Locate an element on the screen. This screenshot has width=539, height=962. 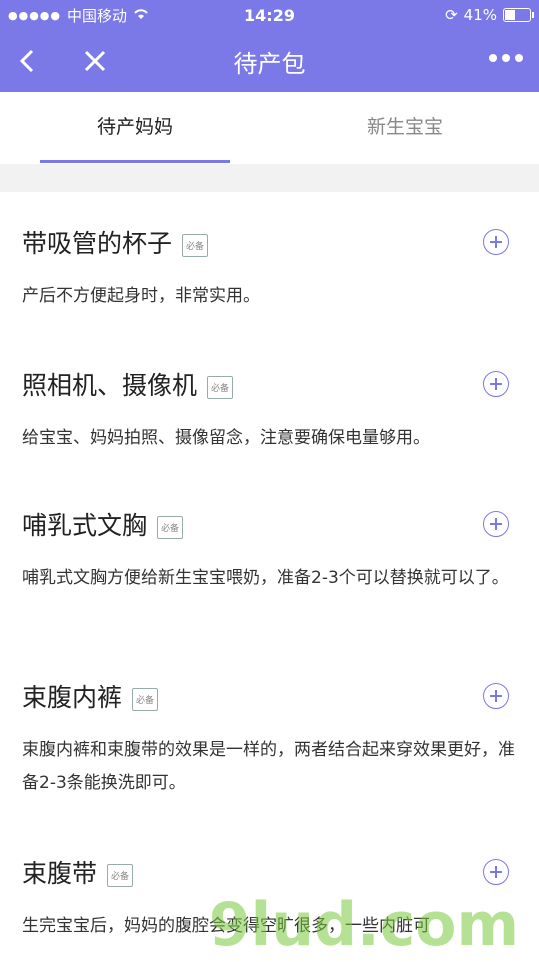
item-title: 束腹带 is located at coordinates (60, 873).